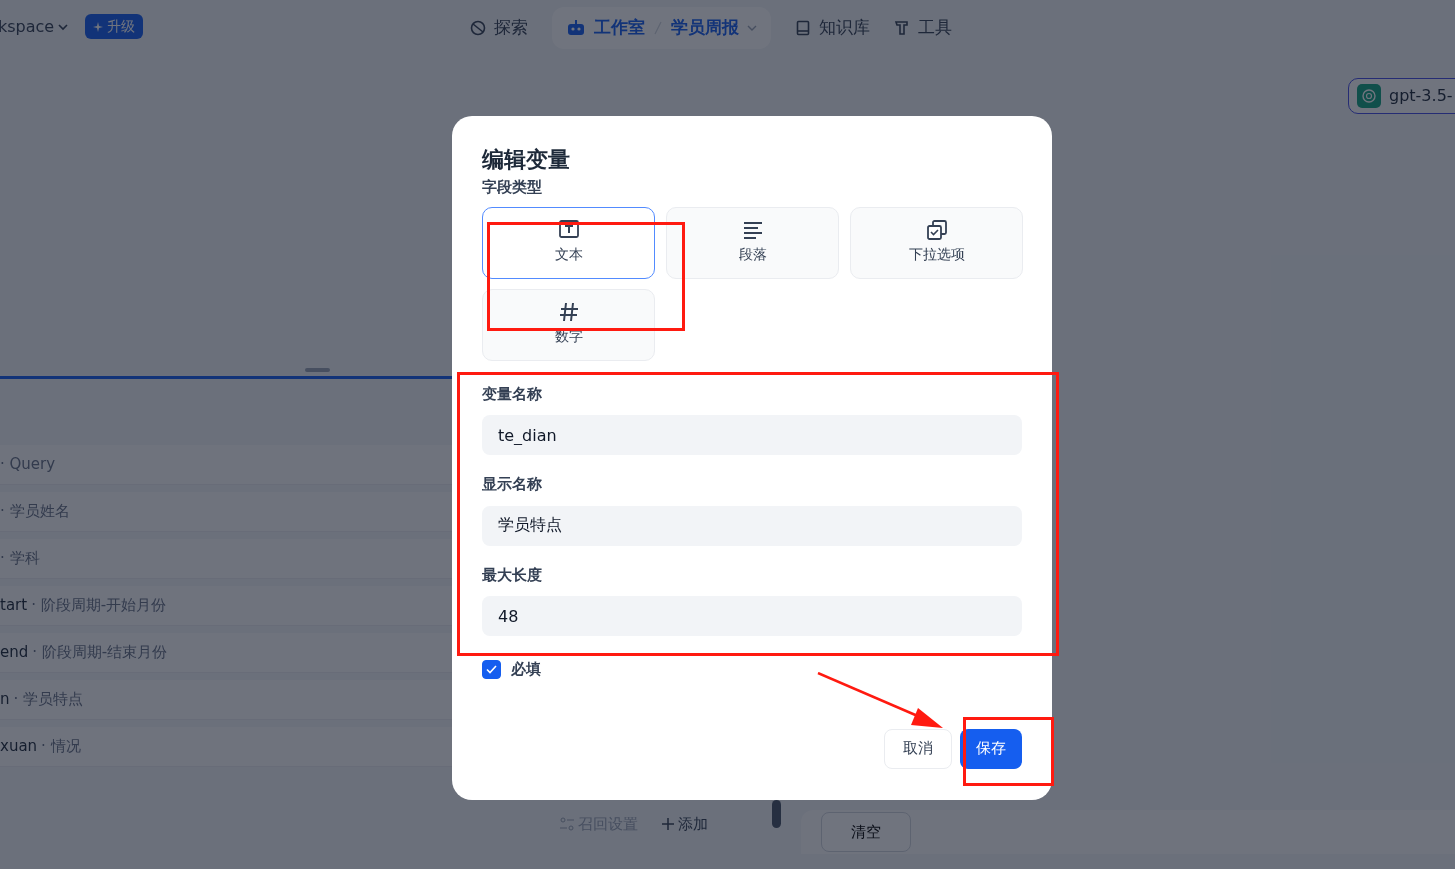 This screenshot has width=1455, height=869. Describe the element at coordinates (752, 230) in the screenshot. I see `paragraph-lines-icon` at that location.